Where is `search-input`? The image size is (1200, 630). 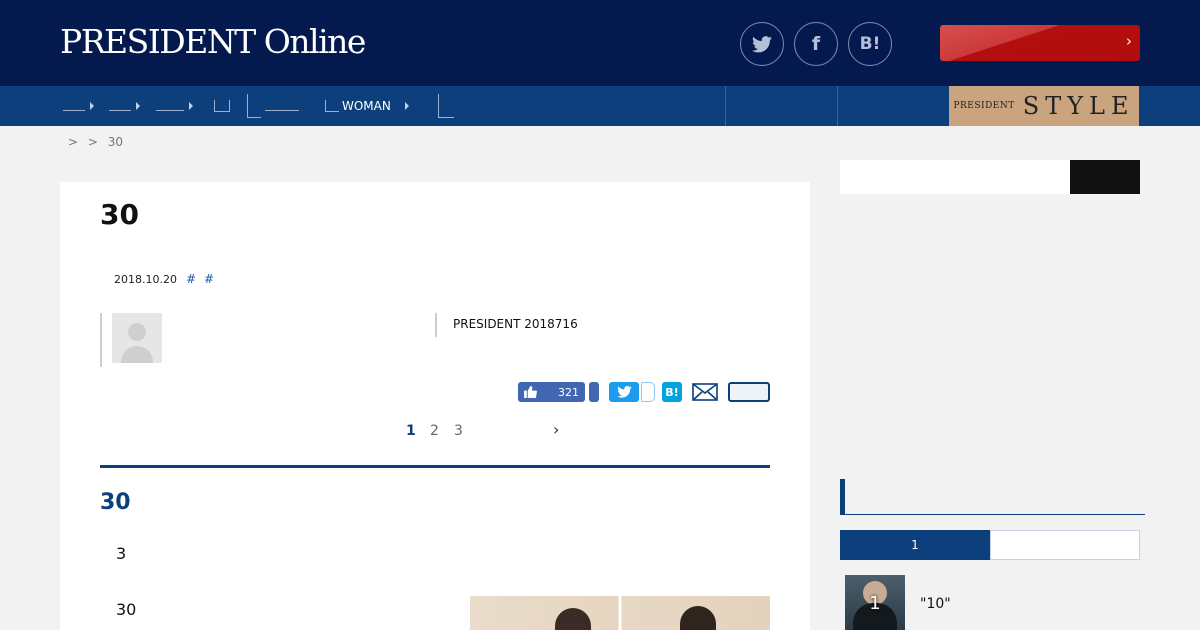 search-input is located at coordinates (955, 177).